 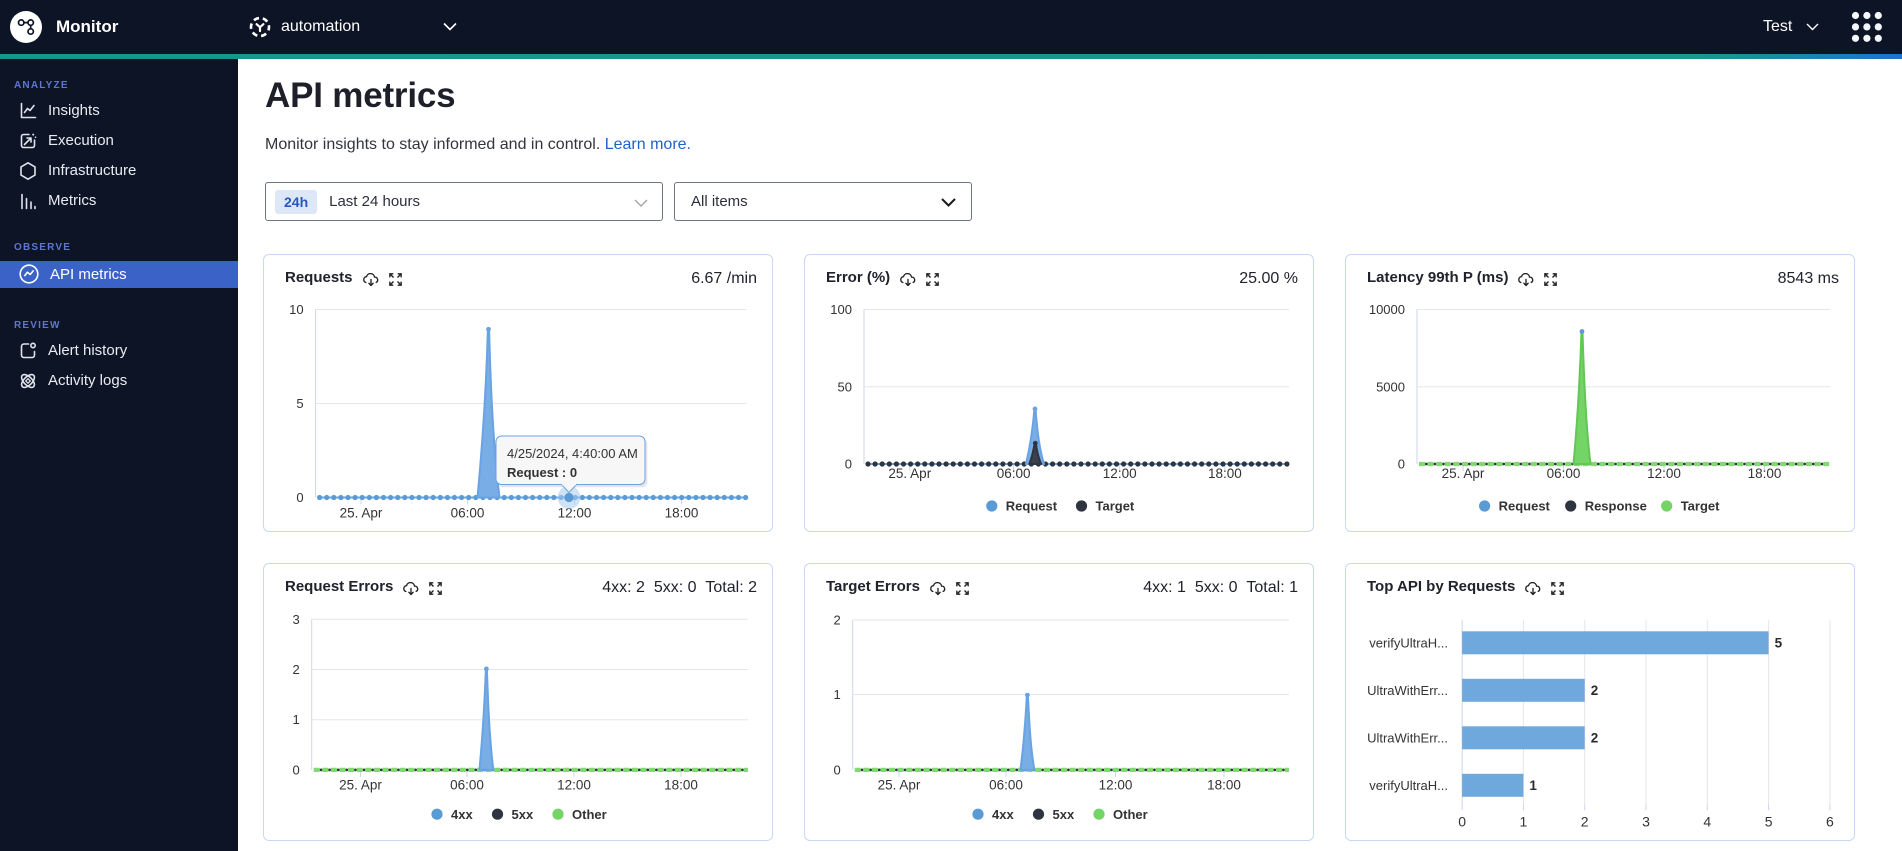 I want to click on svg-text: 4, so click(x=1707, y=821).